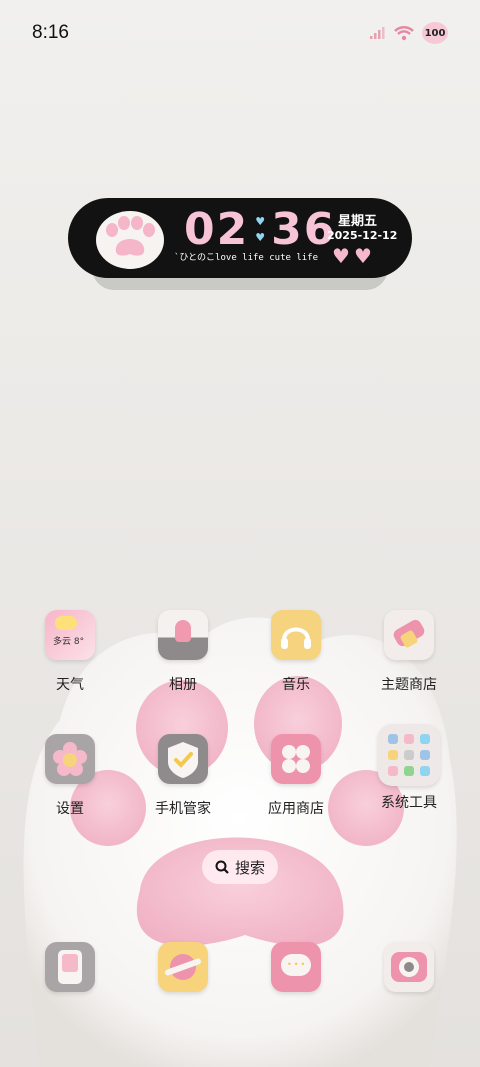 The image size is (480, 1067). What do you see at coordinates (377, 33) in the screenshot?
I see `signal-icon` at bounding box center [377, 33].